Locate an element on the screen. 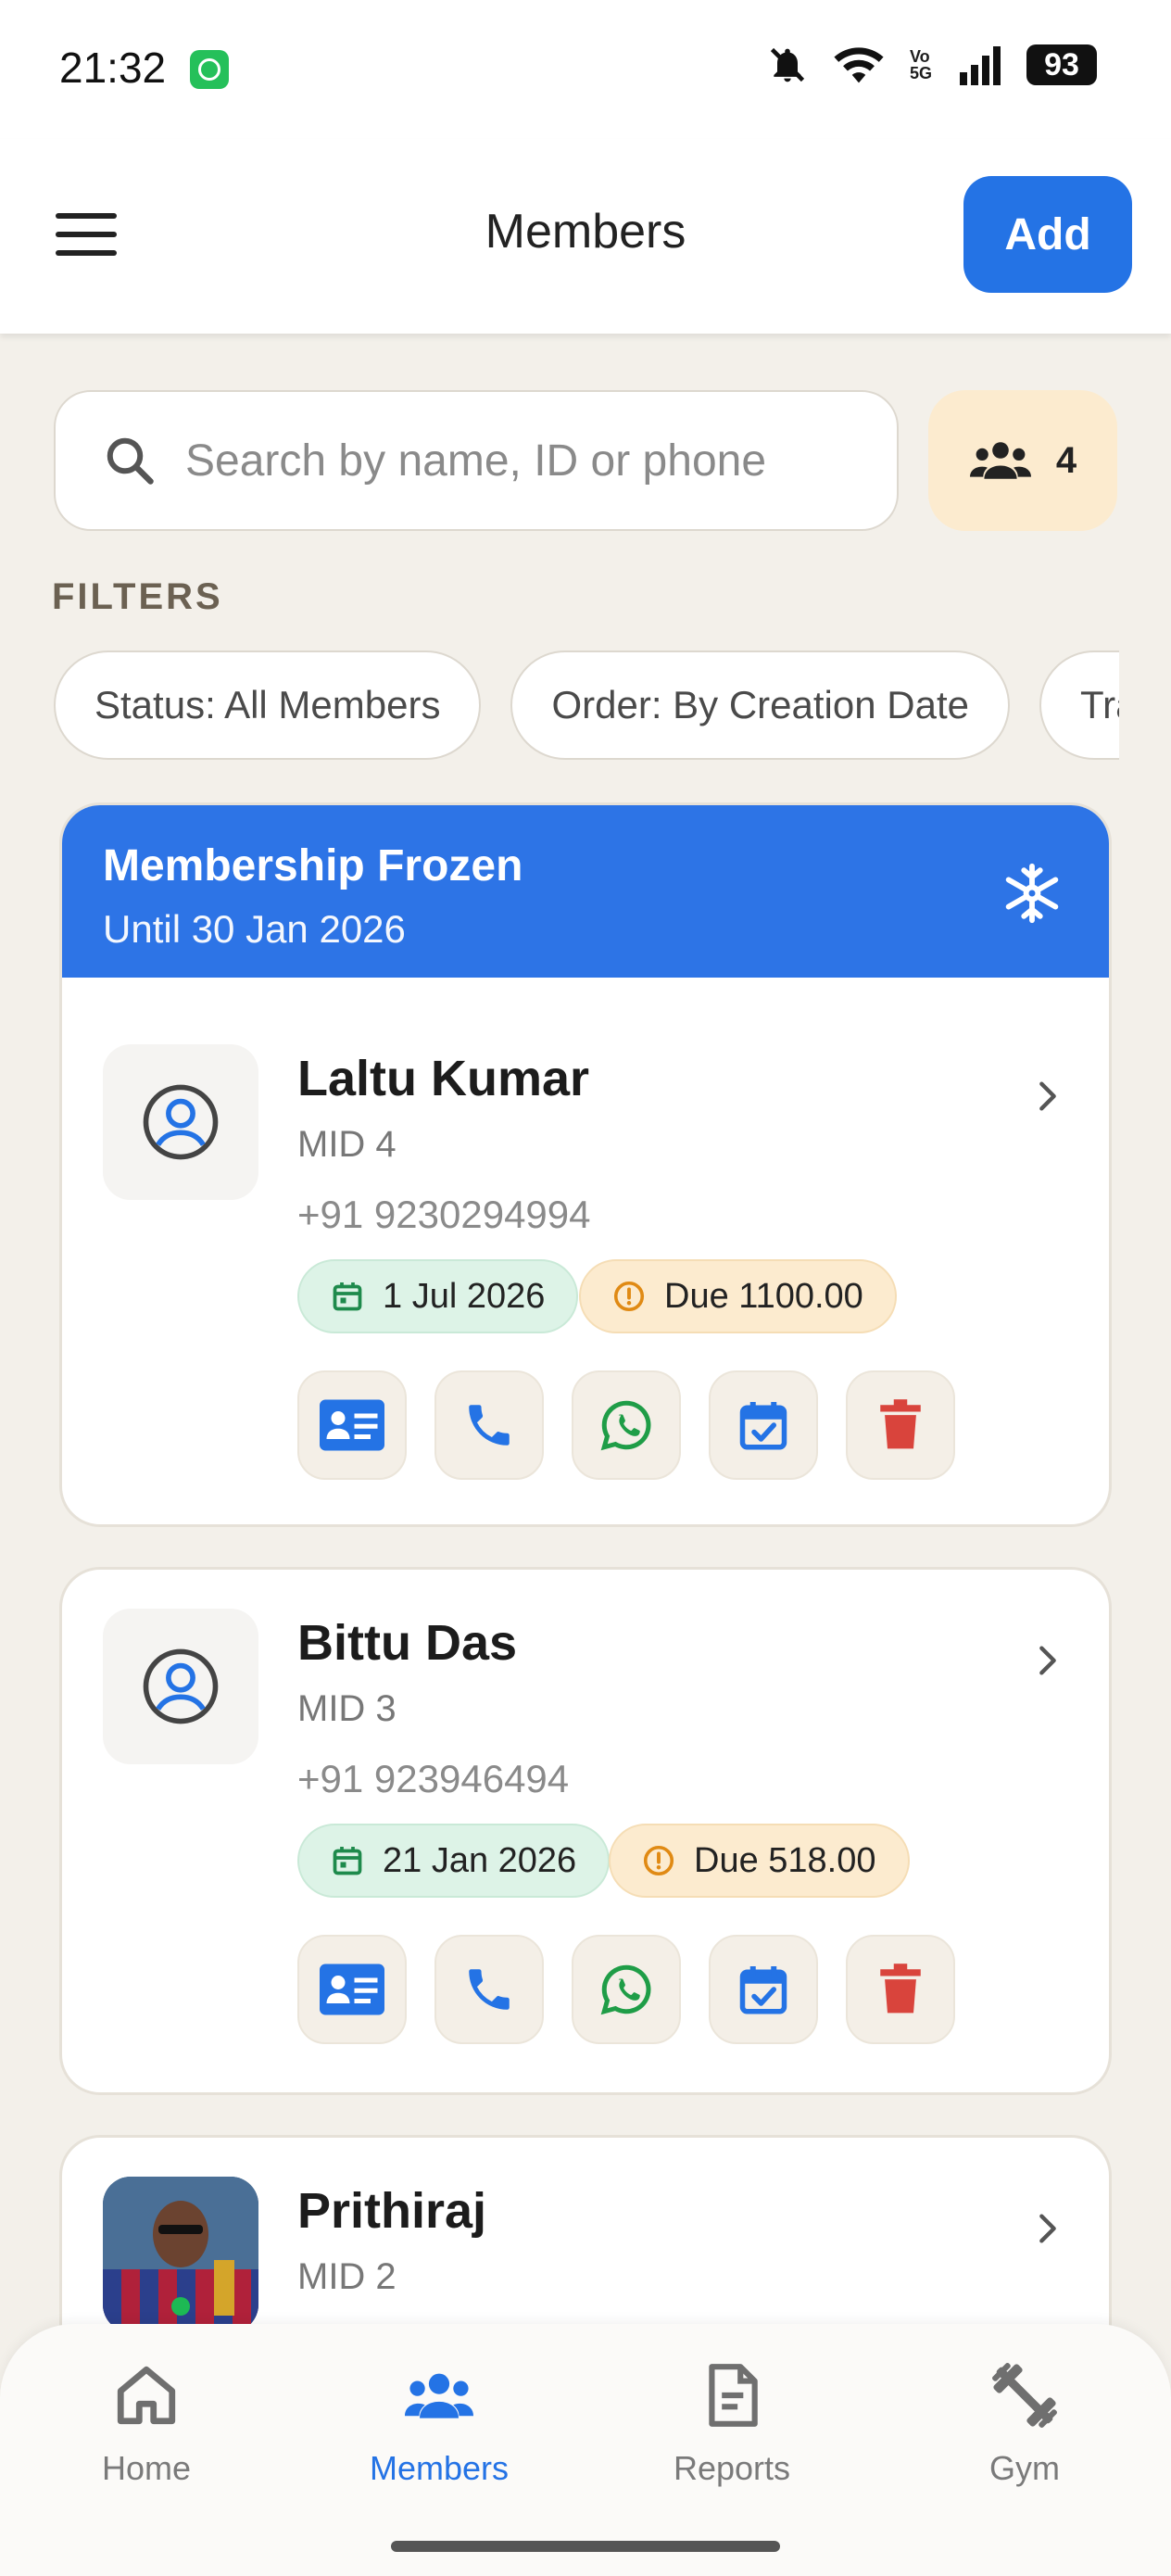  expiry-date-pill: 21 Jan 2026 is located at coordinates (454, 1861).